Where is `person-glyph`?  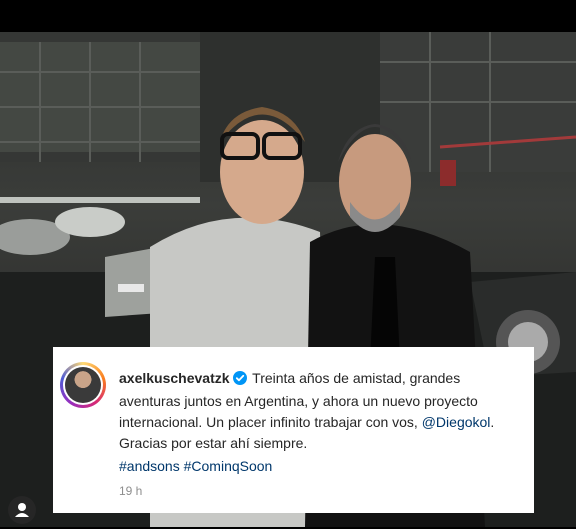 person-glyph is located at coordinates (22, 510).